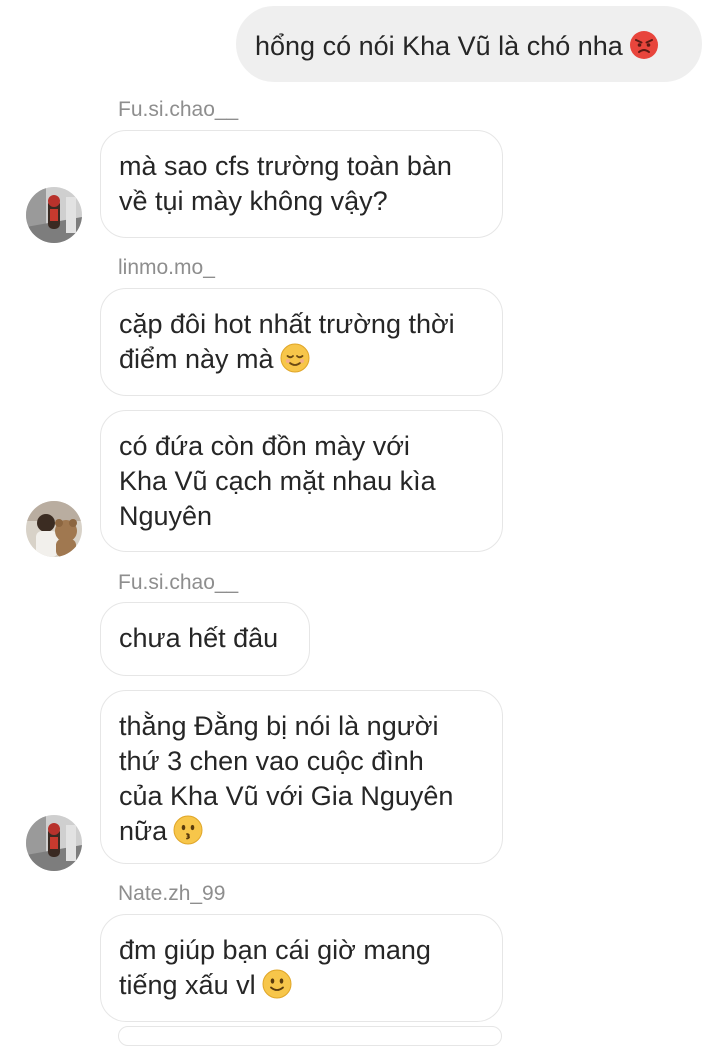 The image size is (720, 1046). I want to click on outgoing-message-bubble: hổng có nói Kha Vũ là chó nha, so click(469, 44).